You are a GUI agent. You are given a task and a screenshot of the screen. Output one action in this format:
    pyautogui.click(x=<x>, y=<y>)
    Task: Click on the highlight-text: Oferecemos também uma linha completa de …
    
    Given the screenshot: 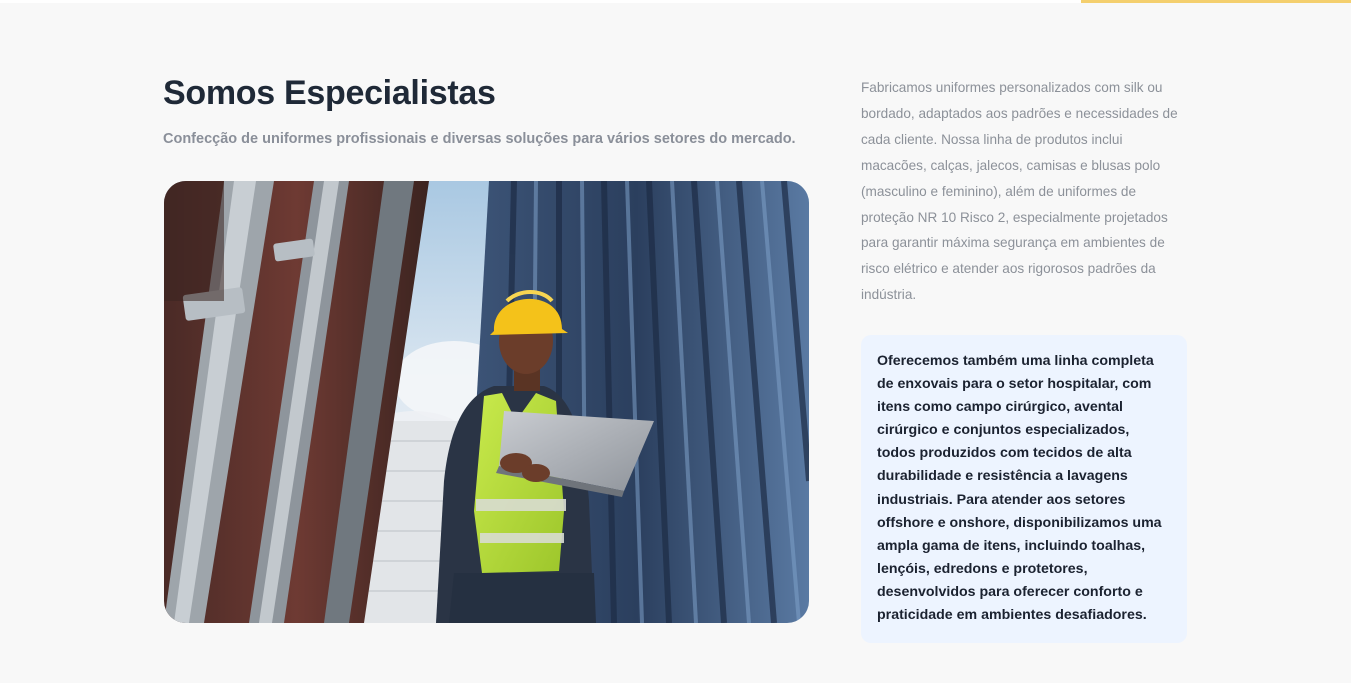 What is the action you would take?
    pyautogui.click(x=1019, y=488)
    